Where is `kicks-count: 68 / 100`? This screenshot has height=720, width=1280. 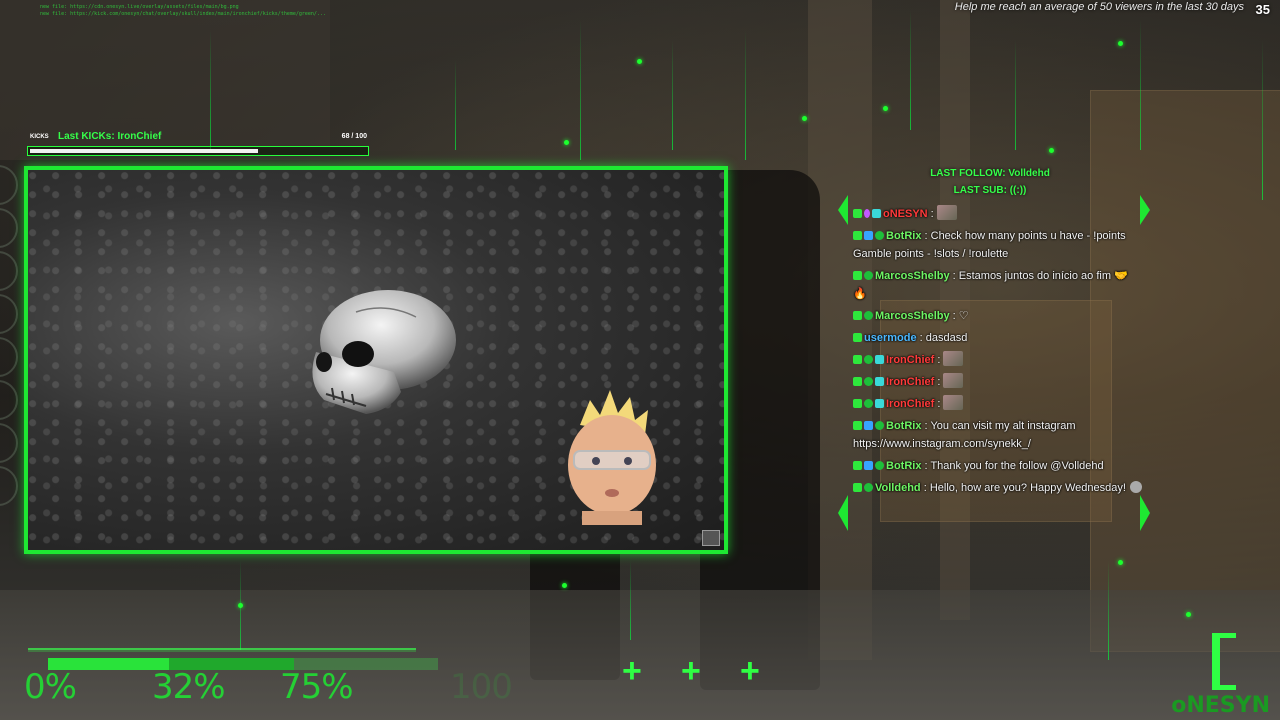 kicks-count: 68 / 100 is located at coordinates (354, 136).